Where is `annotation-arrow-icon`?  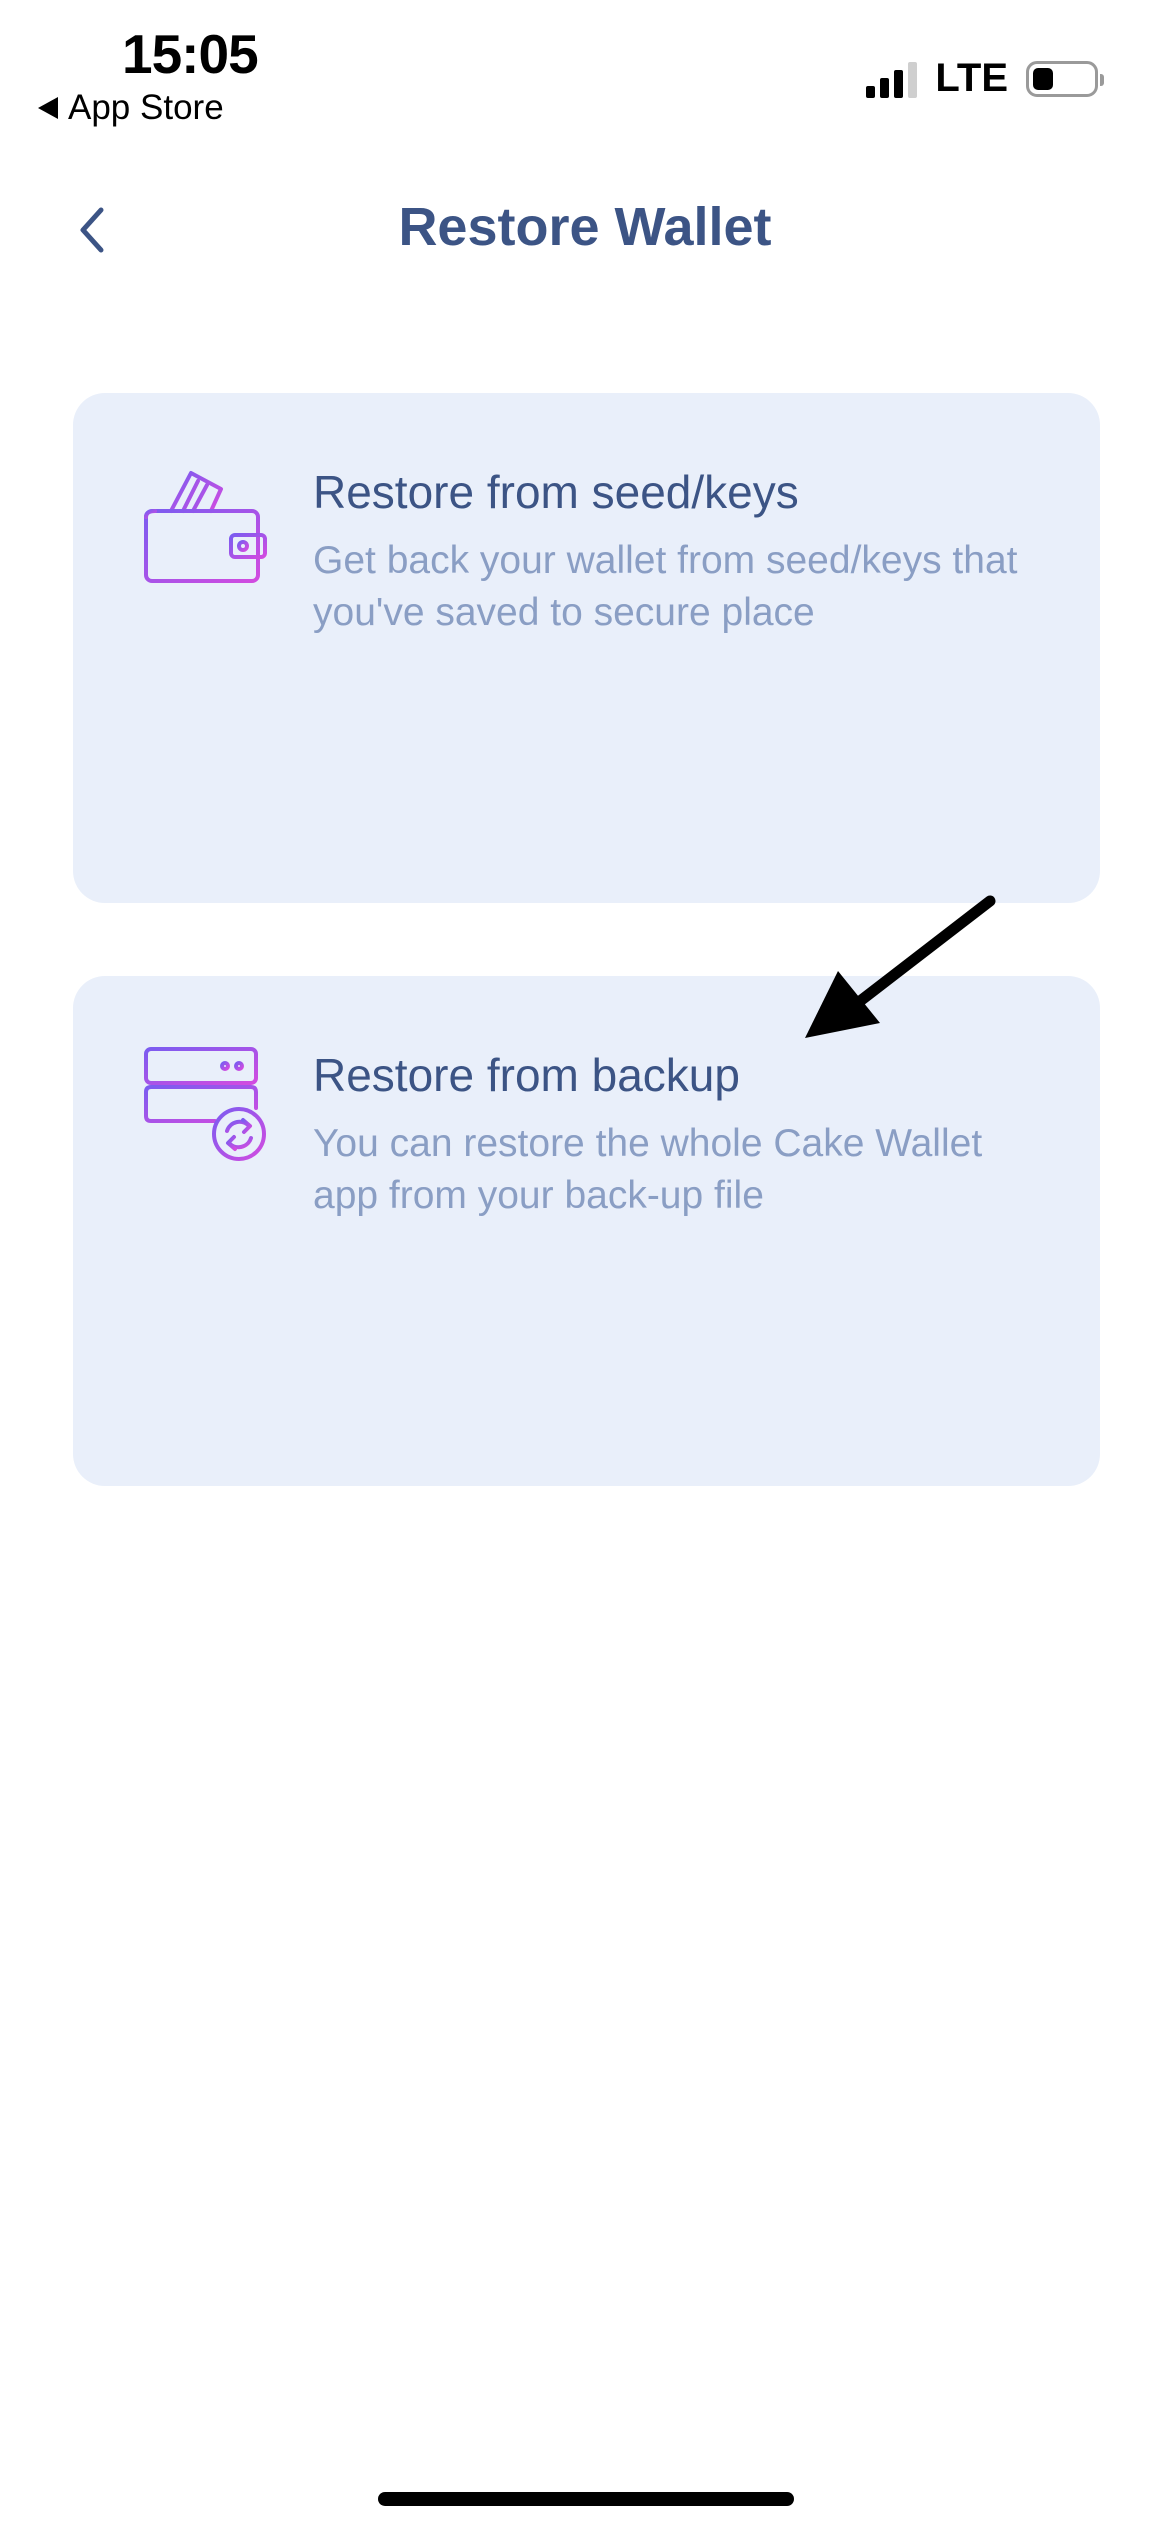
annotation-arrow-icon is located at coordinates (900, 966).